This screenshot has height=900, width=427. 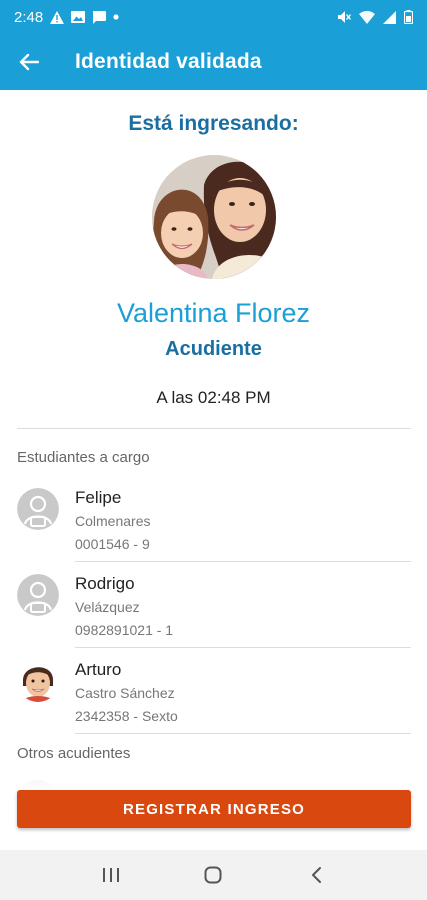 I want to click on status-left: 2:48, so click(x=66, y=17).